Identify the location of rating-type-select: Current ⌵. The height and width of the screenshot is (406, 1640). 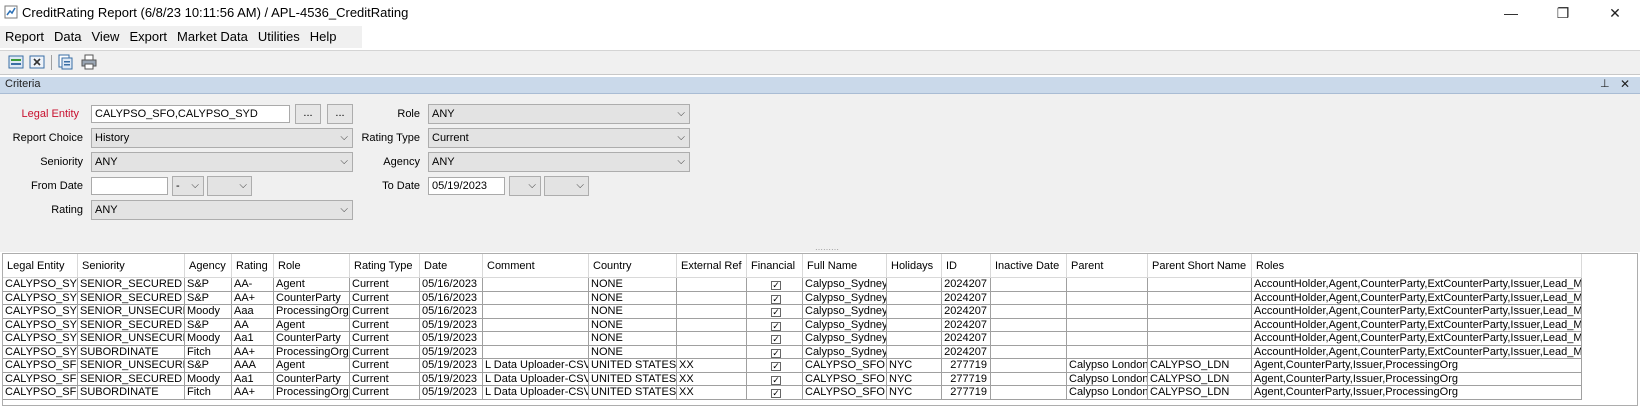
(559, 138).